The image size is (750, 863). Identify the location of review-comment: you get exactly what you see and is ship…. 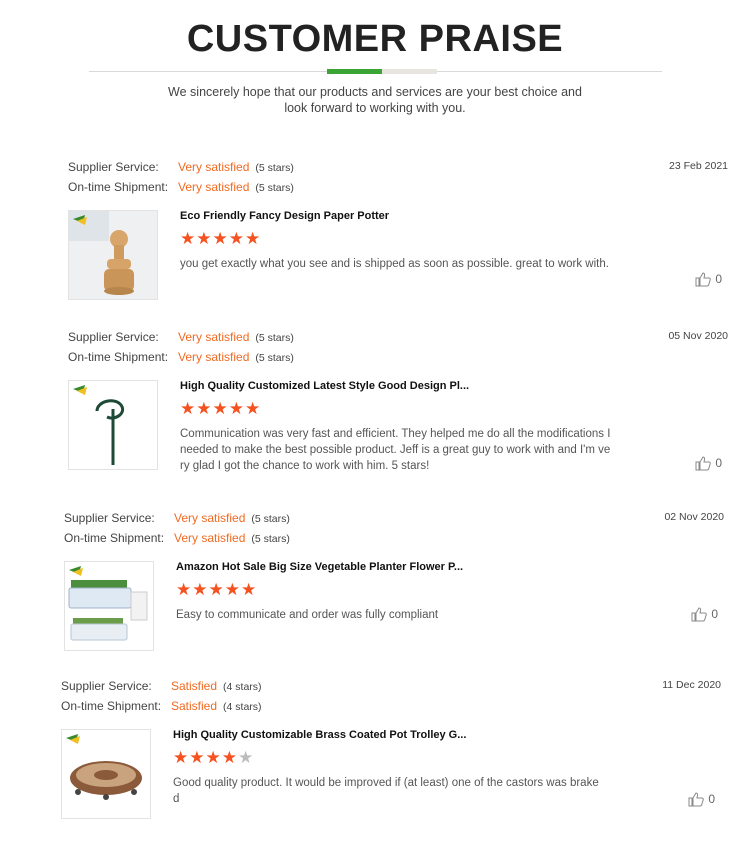
(394, 264).